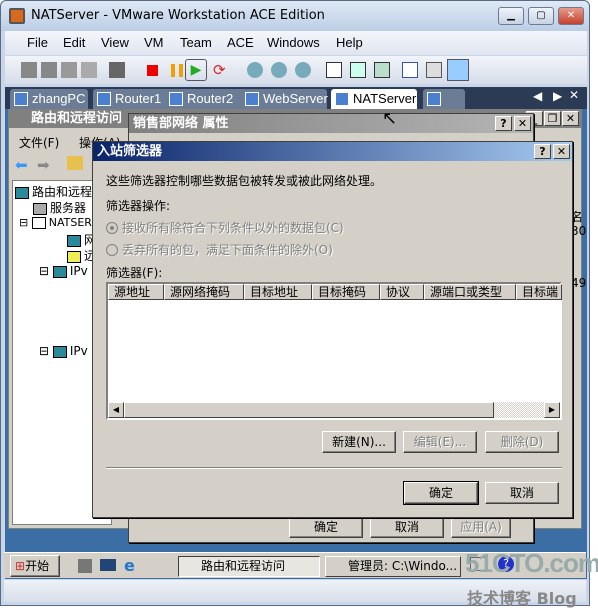 The image size is (598, 614). Describe the element at coordinates (402, 292) in the screenshot. I see `column-protocol: 协议` at that location.